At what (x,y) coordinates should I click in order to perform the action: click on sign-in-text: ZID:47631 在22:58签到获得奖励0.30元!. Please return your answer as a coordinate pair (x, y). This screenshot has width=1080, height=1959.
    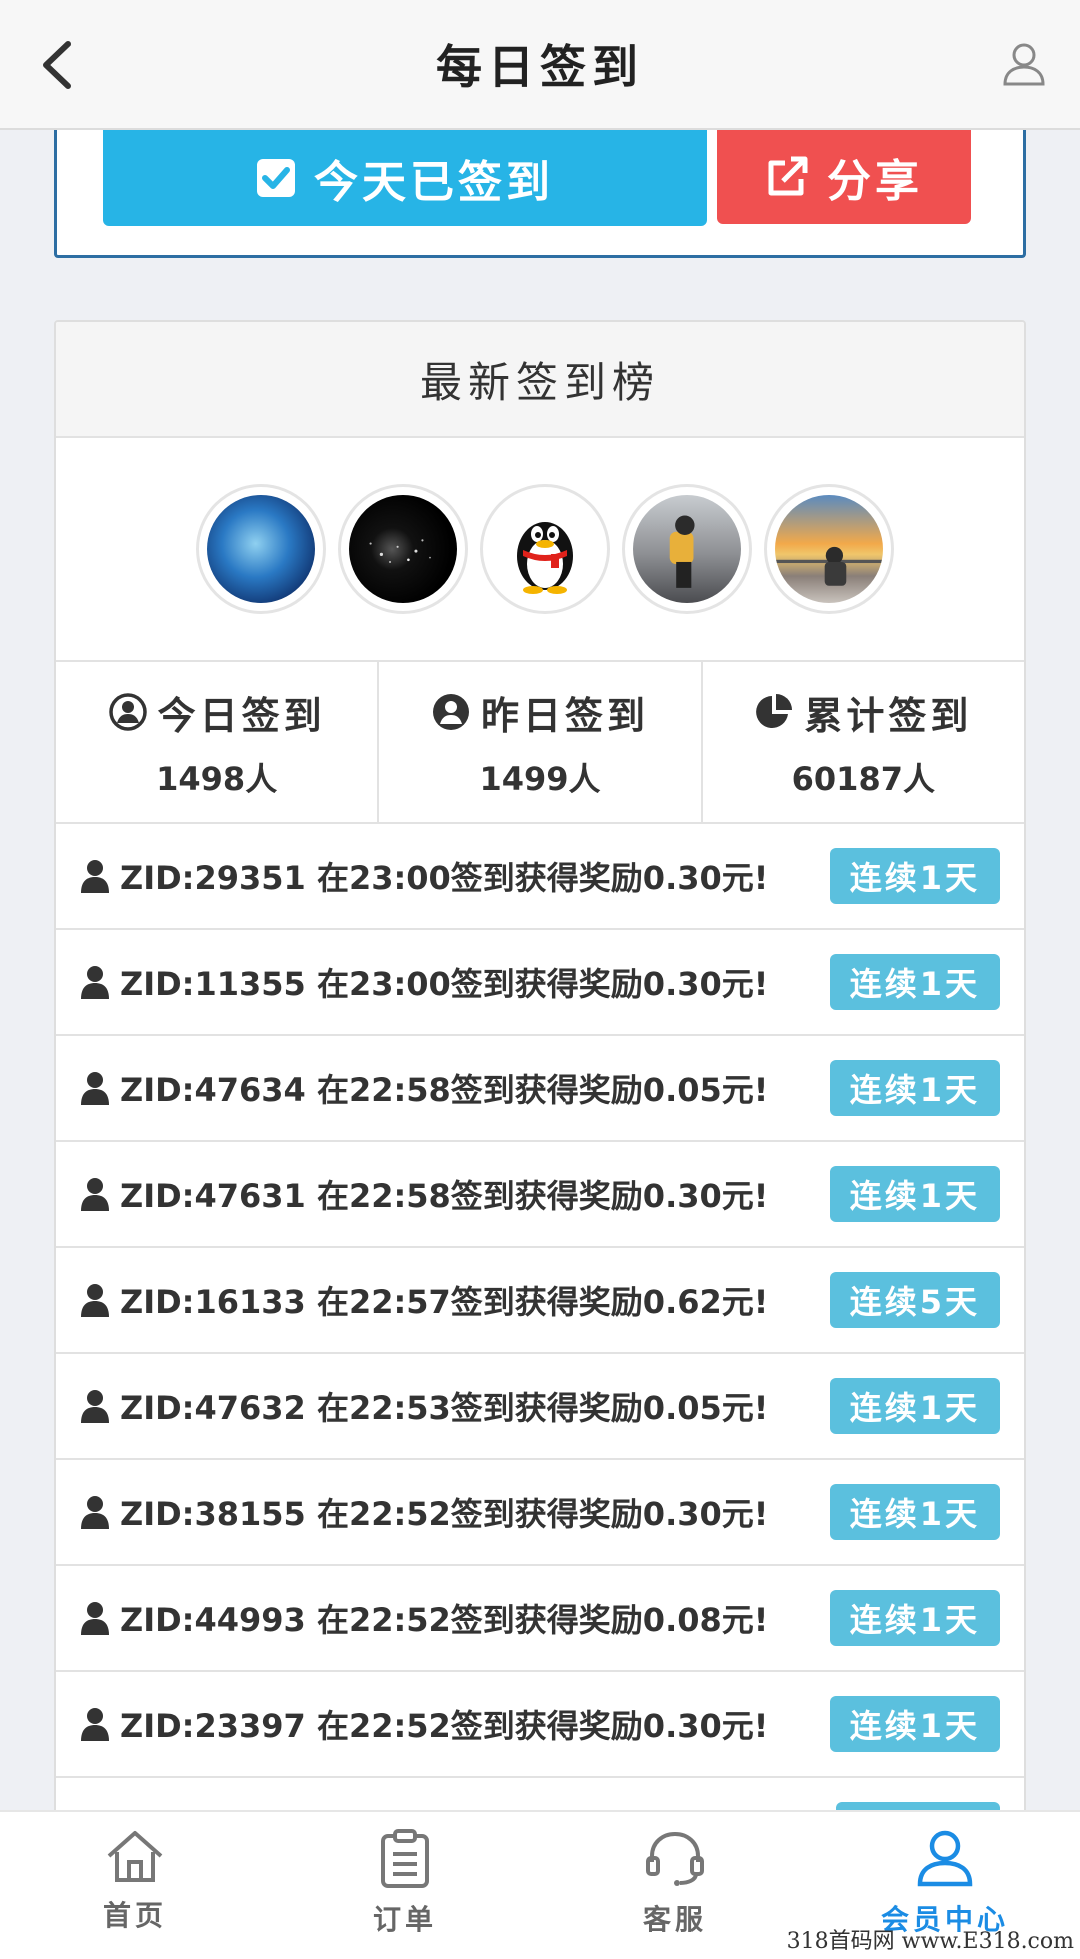
    Looking at the image, I should click on (444, 1196).